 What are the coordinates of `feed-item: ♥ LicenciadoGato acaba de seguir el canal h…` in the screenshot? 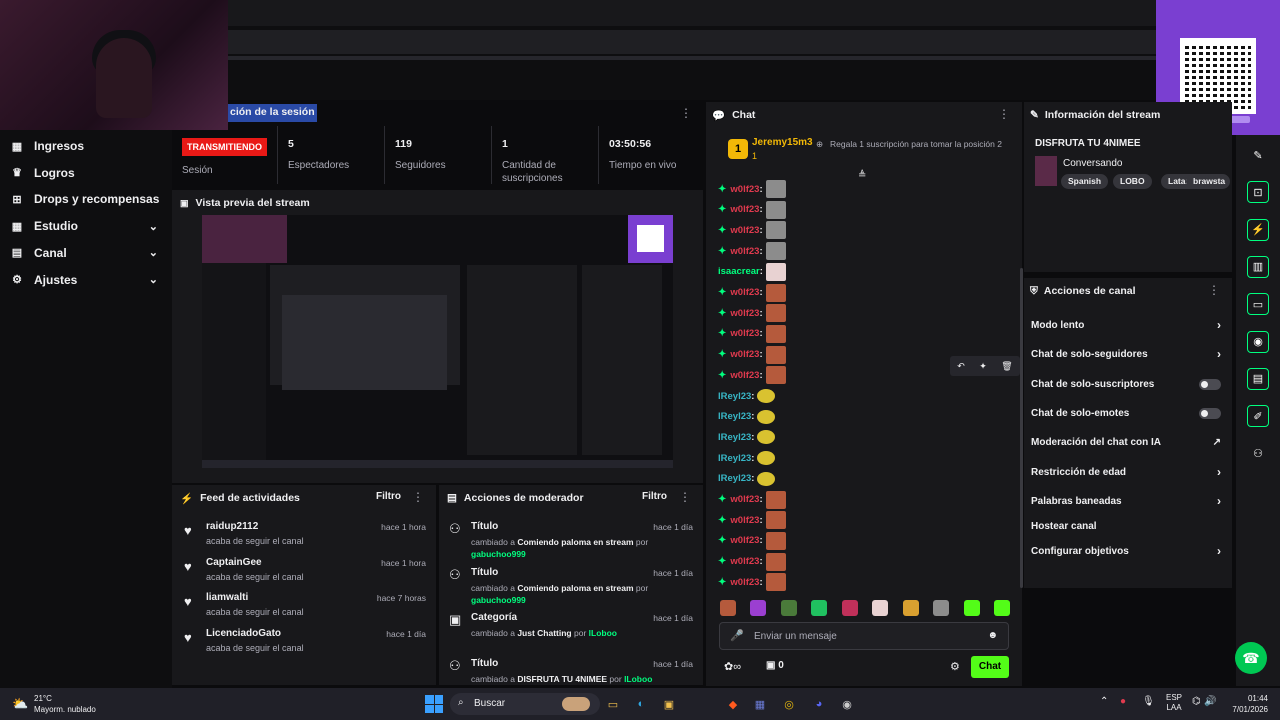 It's located at (305, 643).